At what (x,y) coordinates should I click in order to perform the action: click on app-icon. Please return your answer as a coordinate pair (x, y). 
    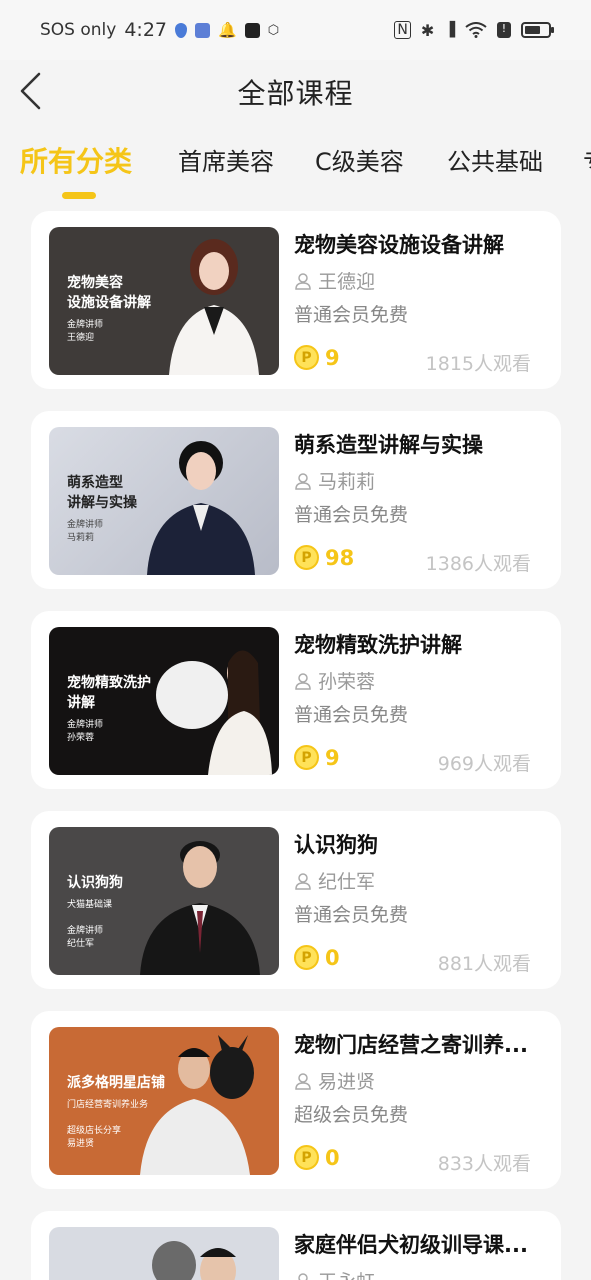
    Looking at the image, I should click on (252, 30).